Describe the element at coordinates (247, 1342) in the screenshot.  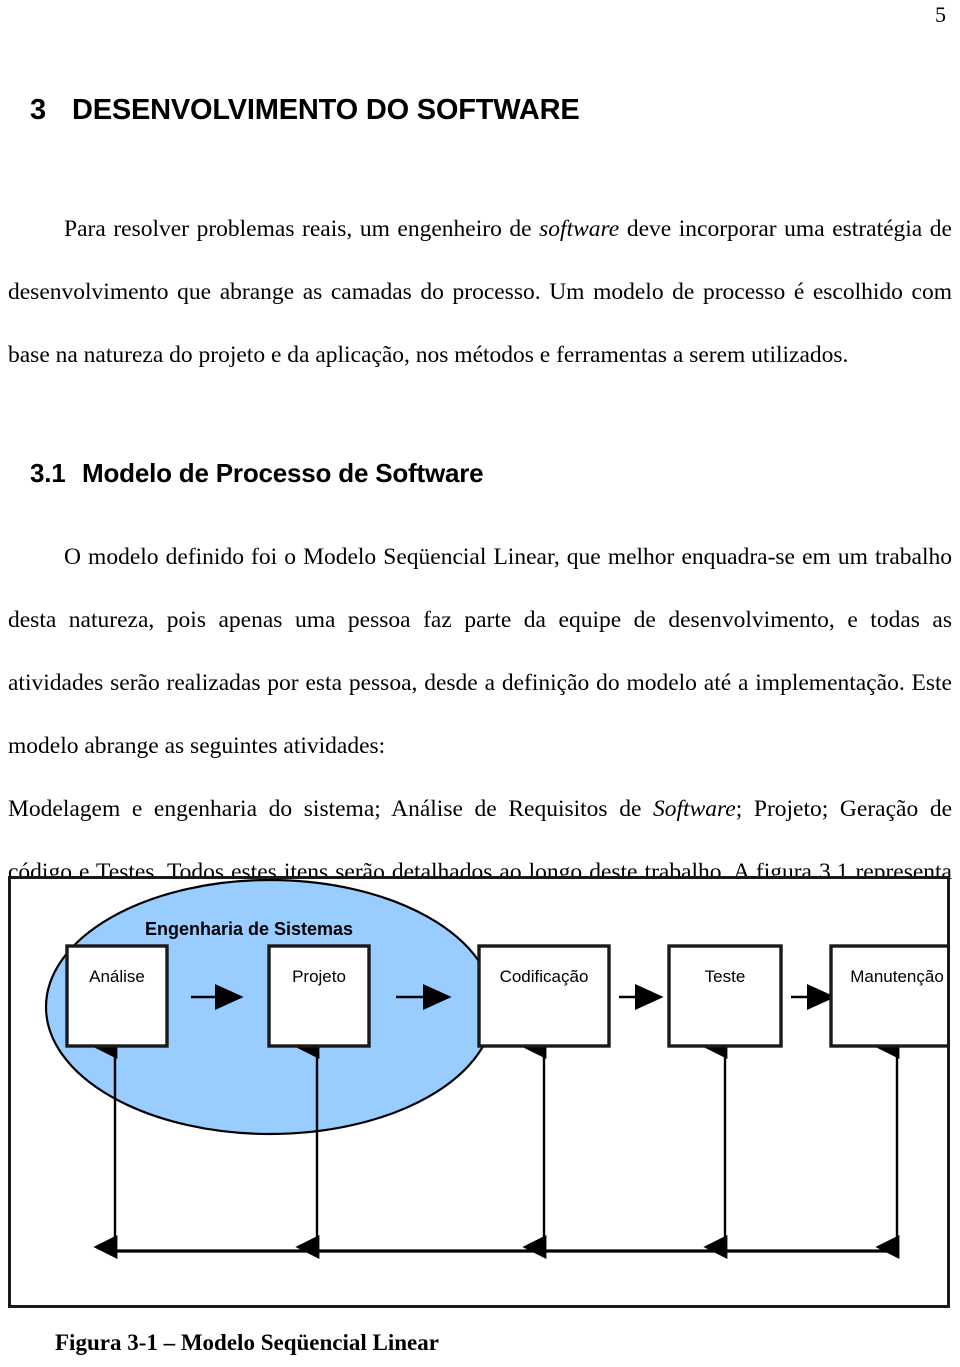
I see `figure-caption: Figura 3-1 – Modelo Seqüencial Linear` at that location.